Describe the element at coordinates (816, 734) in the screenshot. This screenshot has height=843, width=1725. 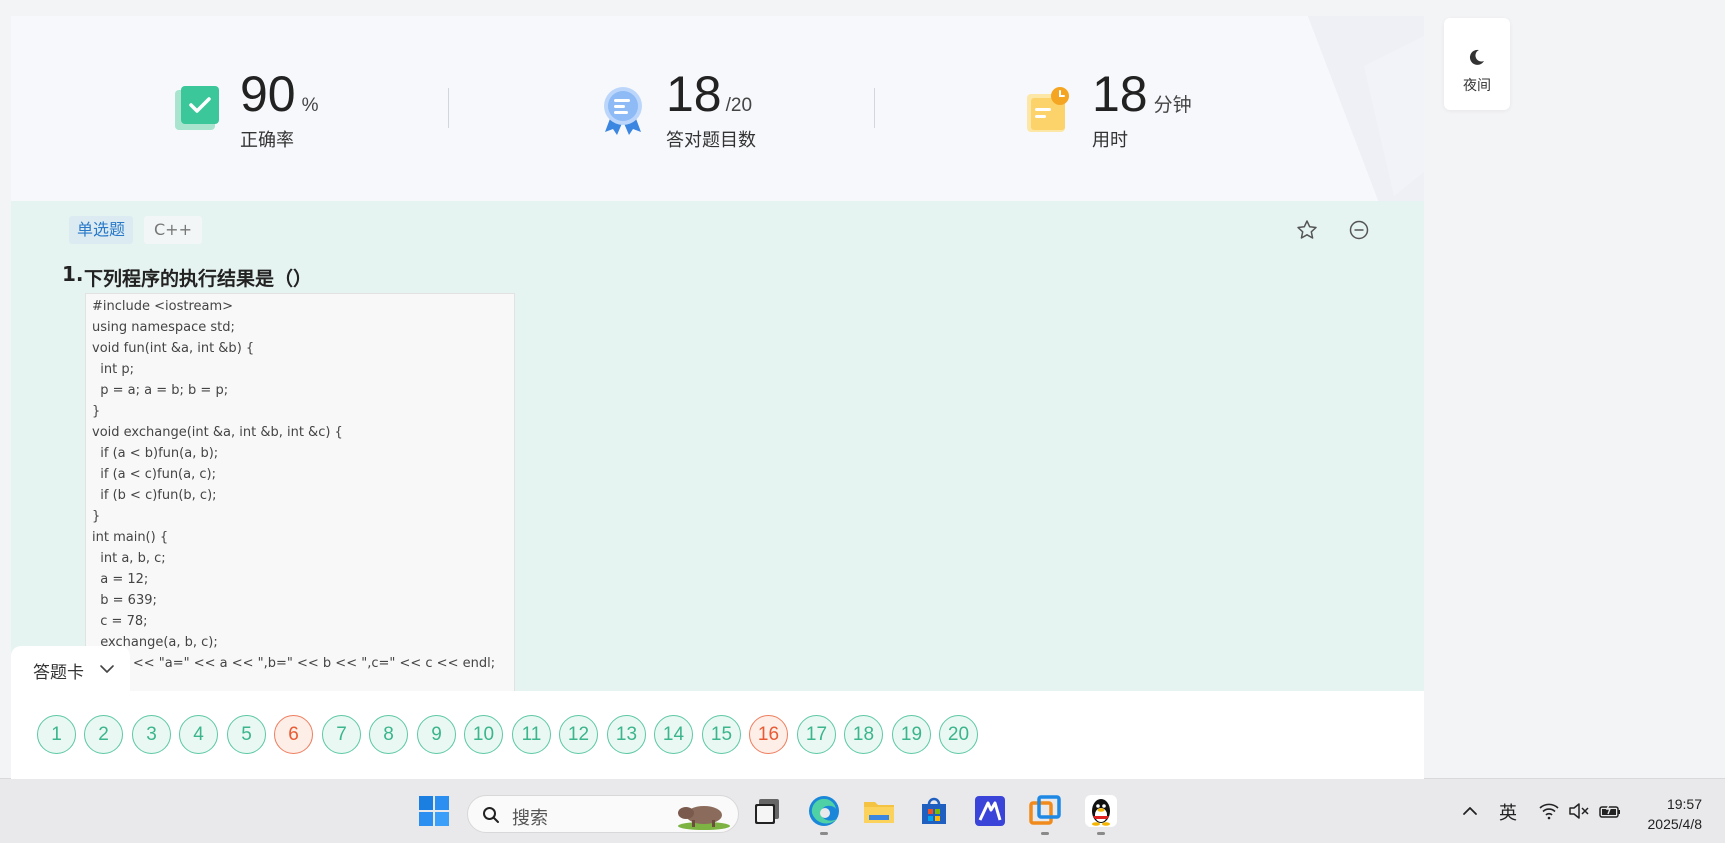
I see `answer-card-item: 17` at that location.